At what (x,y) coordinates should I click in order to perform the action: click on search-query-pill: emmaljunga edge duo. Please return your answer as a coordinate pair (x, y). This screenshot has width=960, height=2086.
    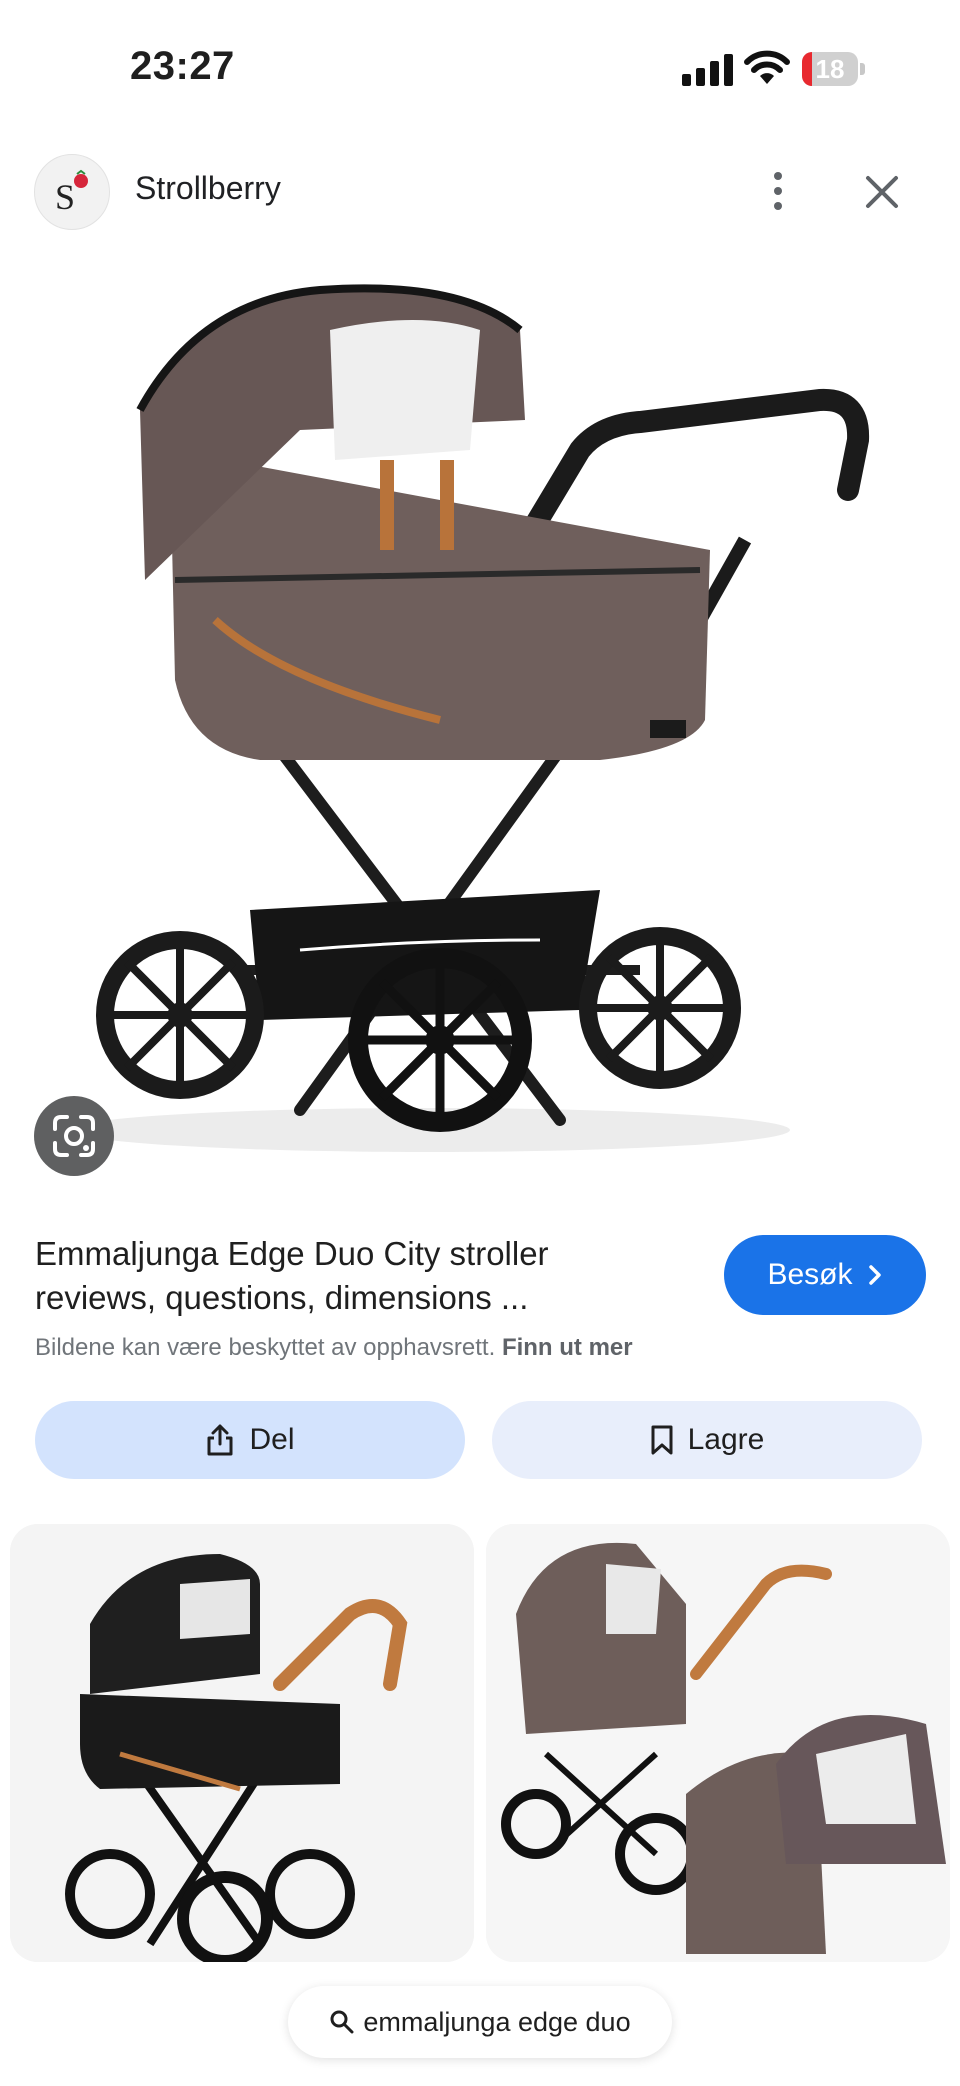
    Looking at the image, I should click on (480, 2022).